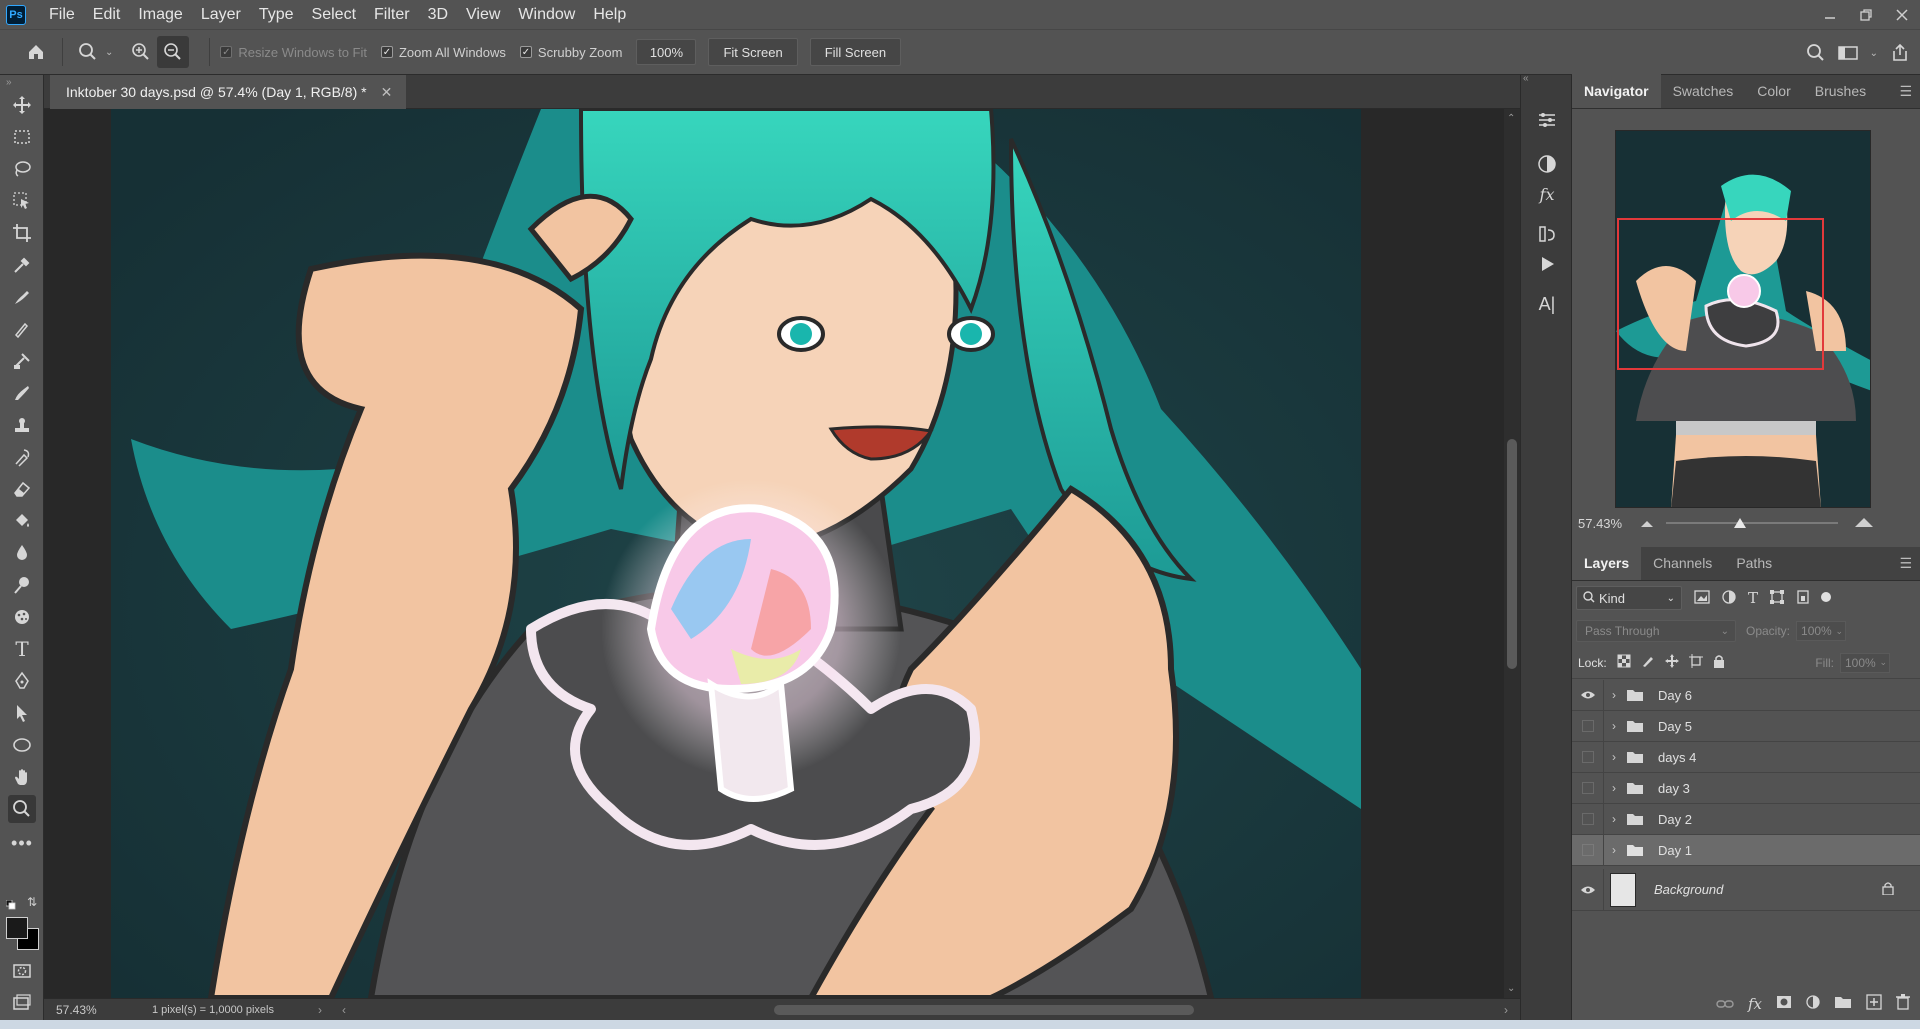 Image resolution: width=1920 pixels, height=1029 pixels. Describe the element at coordinates (1512, 554) in the screenshot. I see `vertical-scroll-thumb` at that location.